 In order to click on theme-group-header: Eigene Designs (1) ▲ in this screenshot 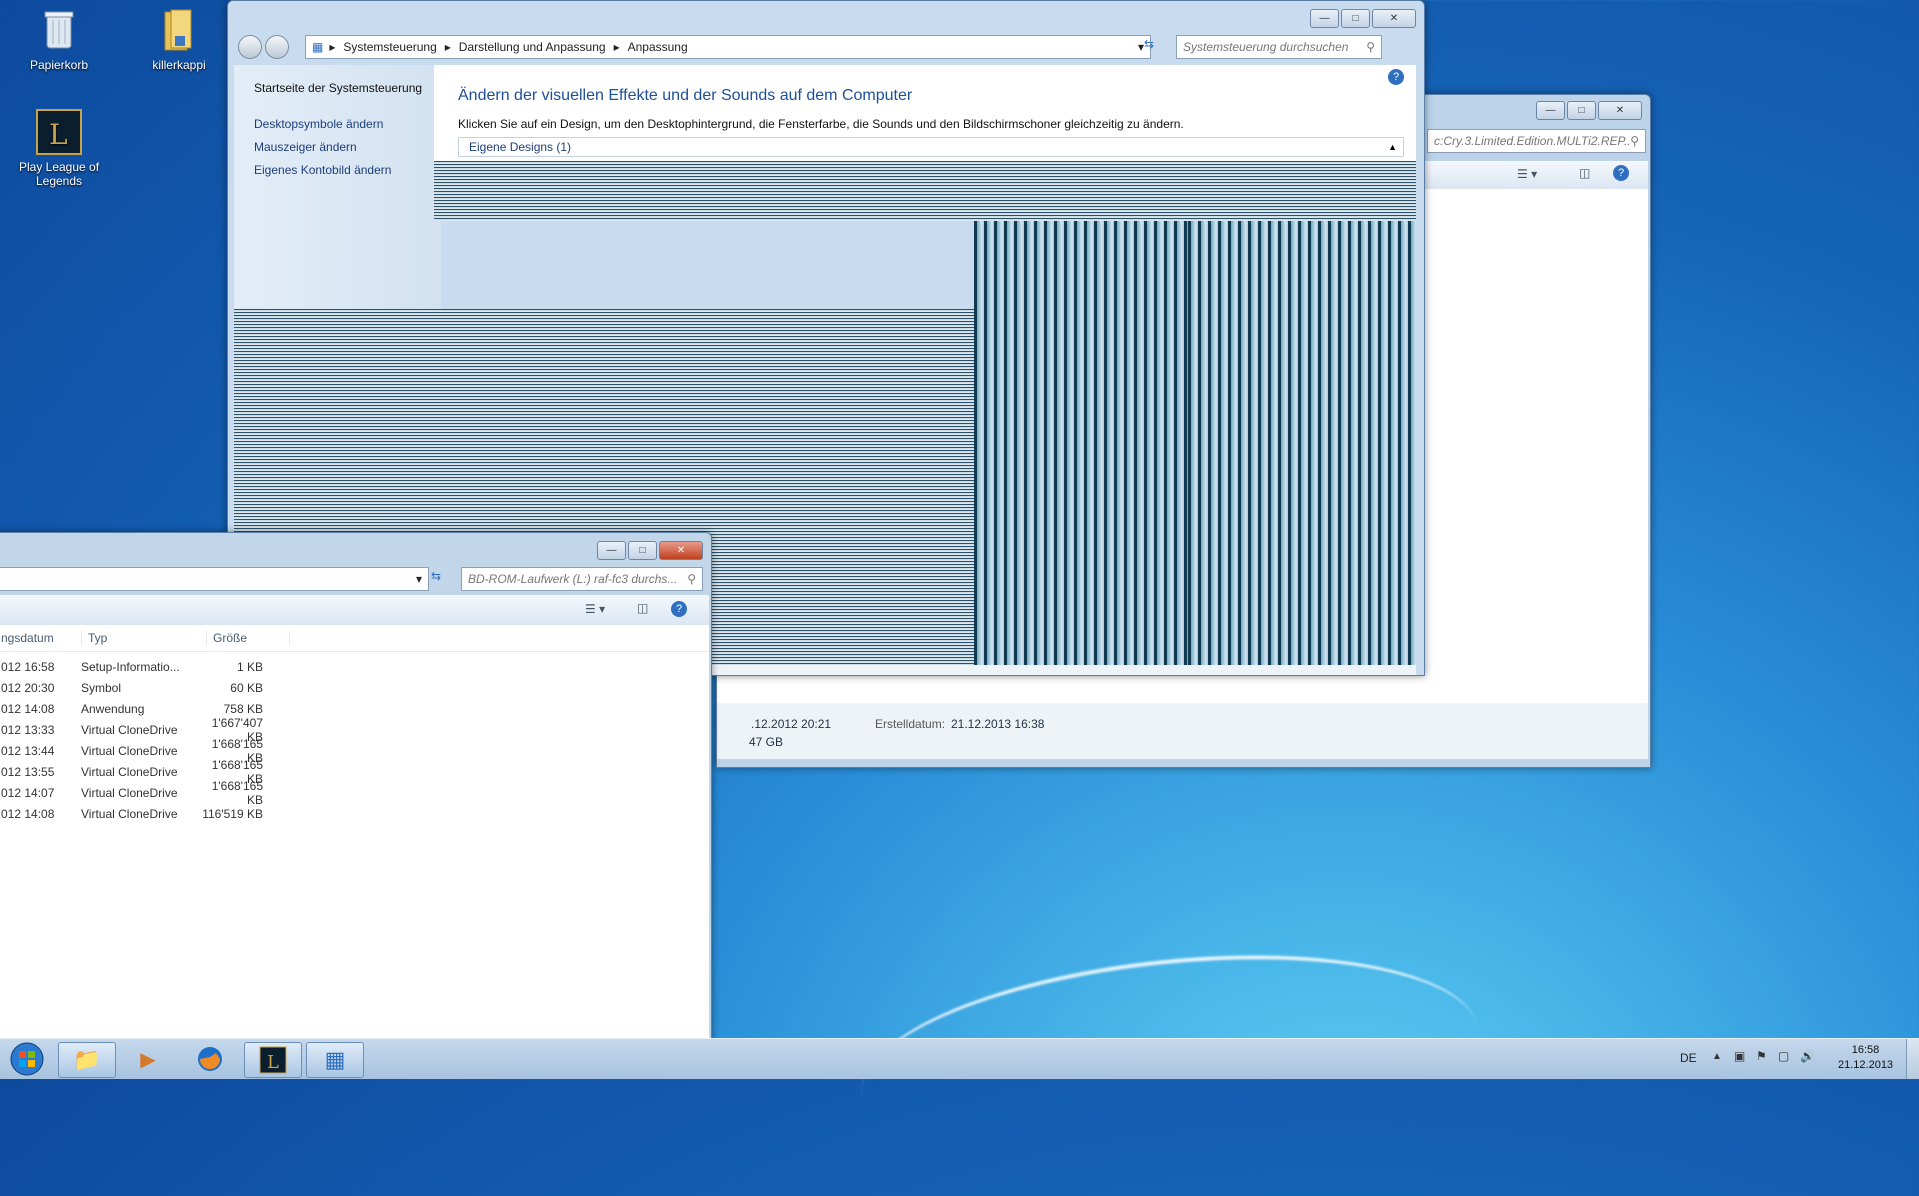, I will do `click(931, 147)`.